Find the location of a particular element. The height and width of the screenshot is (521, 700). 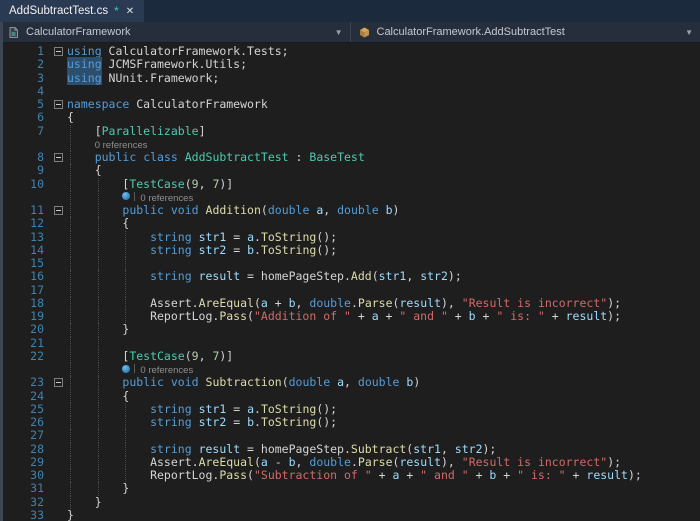

line-number: 27 is located at coordinates (25, 435).